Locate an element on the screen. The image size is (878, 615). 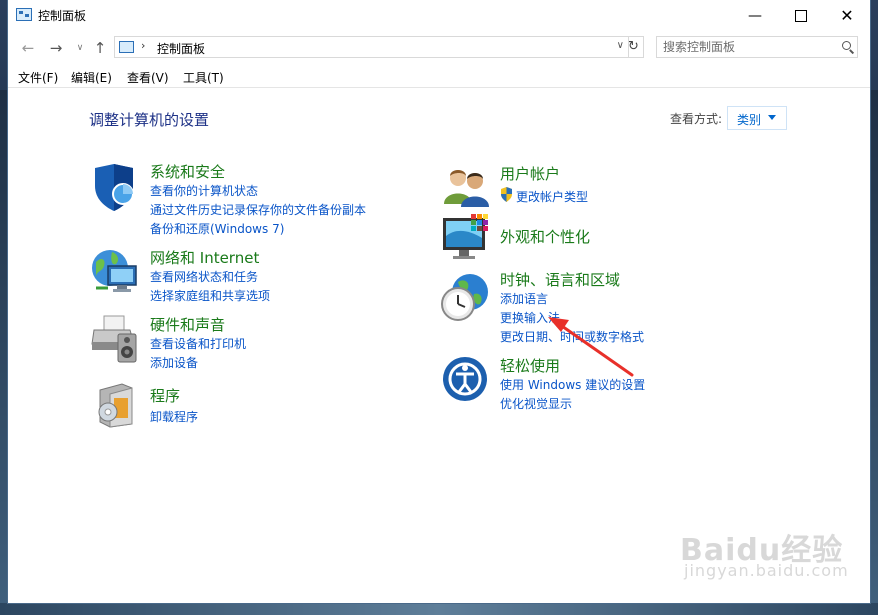
back-arrow-icon: ← is located at coordinates (28, 48).